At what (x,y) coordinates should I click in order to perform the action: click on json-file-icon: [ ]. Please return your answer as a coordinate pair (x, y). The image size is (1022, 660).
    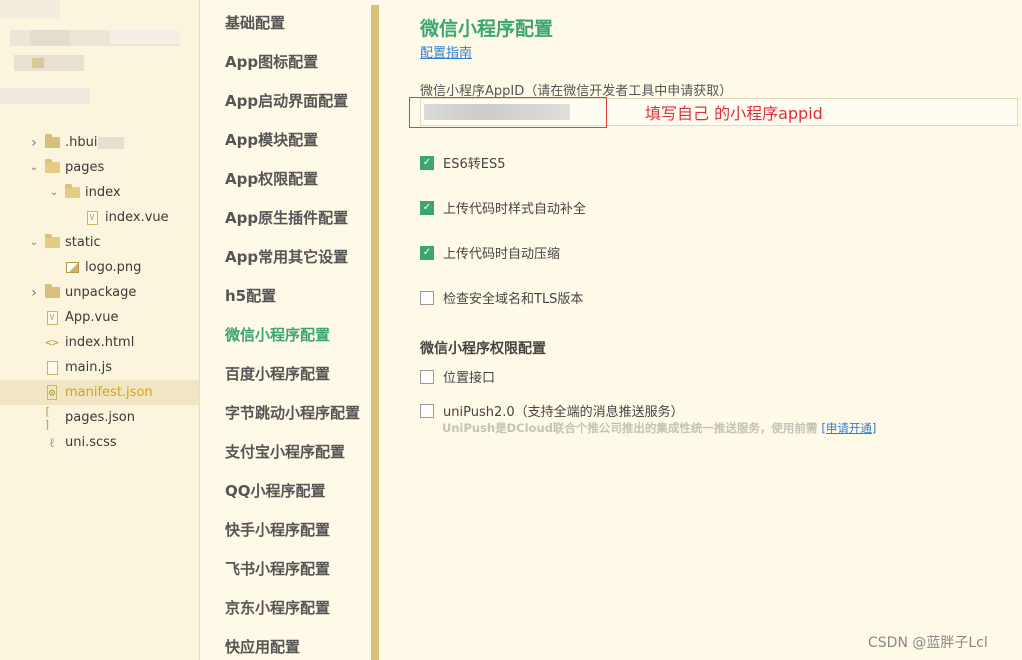
    Looking at the image, I should click on (47, 417).